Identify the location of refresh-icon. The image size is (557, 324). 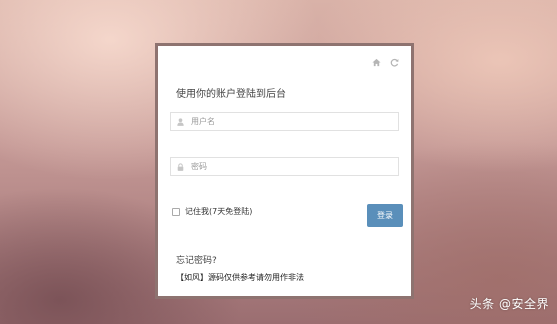
(394, 62).